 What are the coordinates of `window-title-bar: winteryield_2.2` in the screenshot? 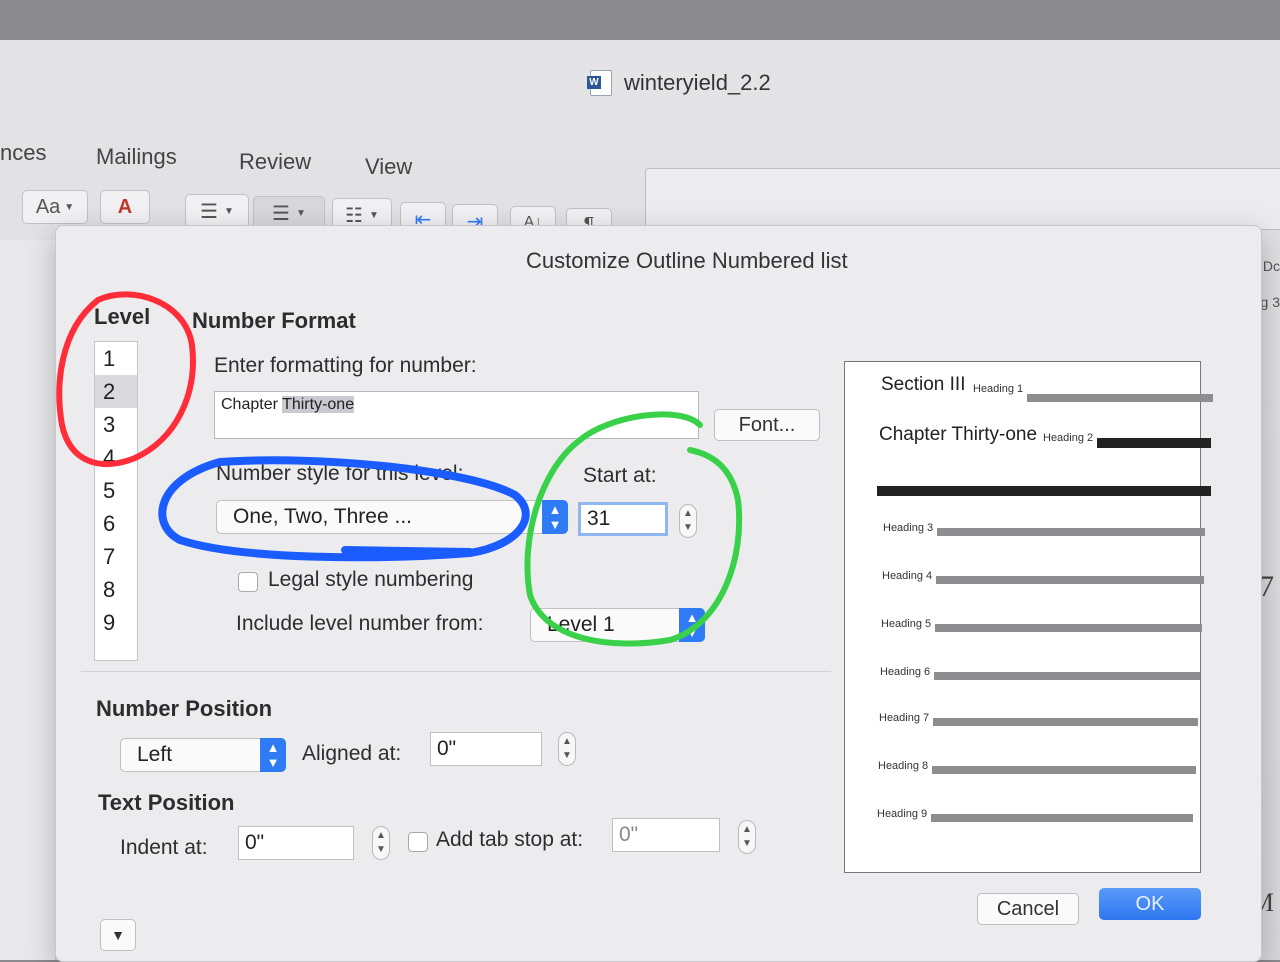 It's located at (679, 83).